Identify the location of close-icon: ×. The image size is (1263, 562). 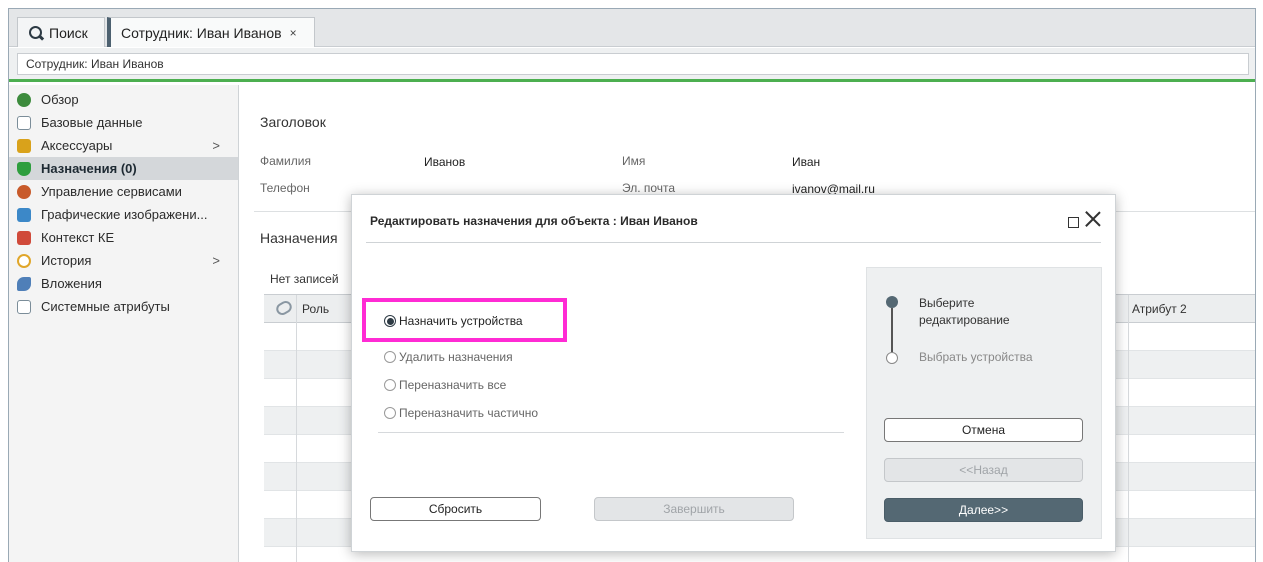
(293, 33).